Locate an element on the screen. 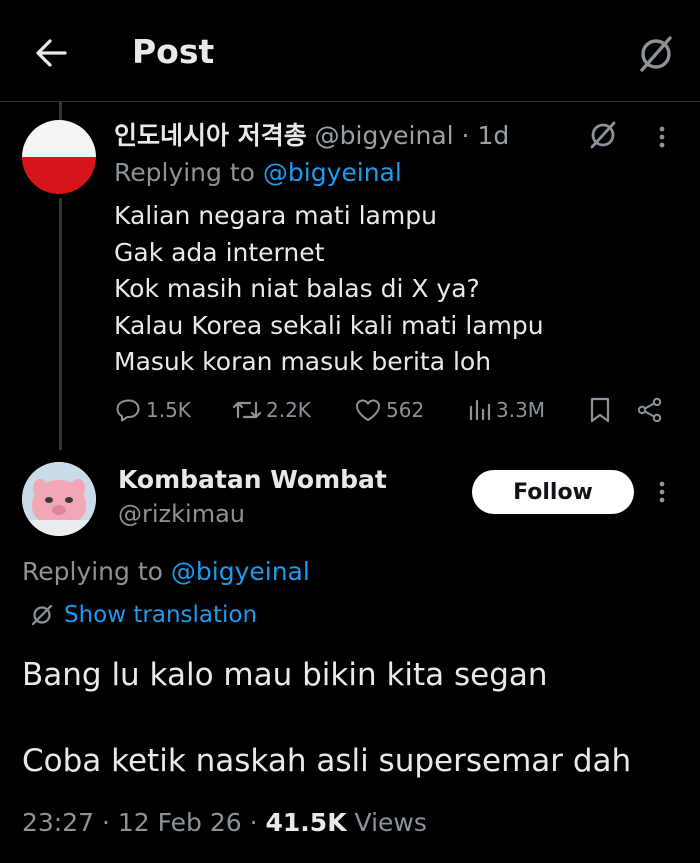  tweet-line: Masuk koran masuk berita loh is located at coordinates (303, 361).